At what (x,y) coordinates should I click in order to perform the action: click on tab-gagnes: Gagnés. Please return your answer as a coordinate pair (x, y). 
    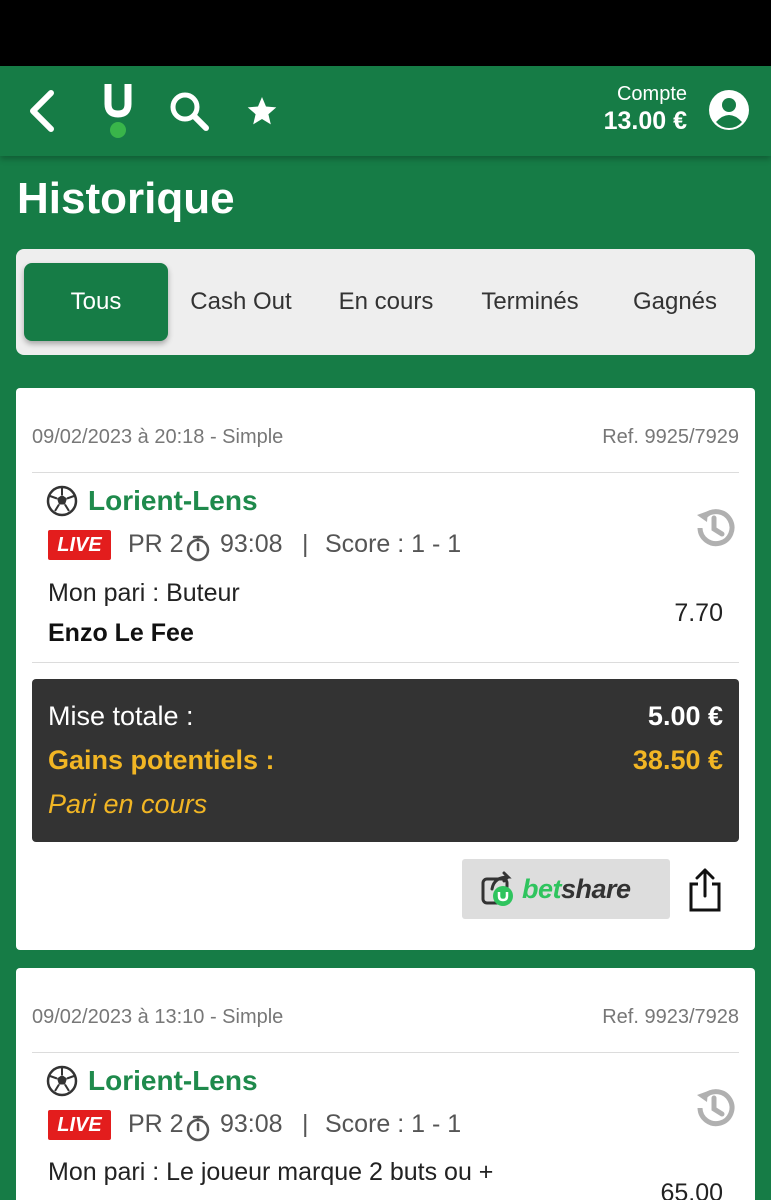
    Looking at the image, I should click on (675, 302).